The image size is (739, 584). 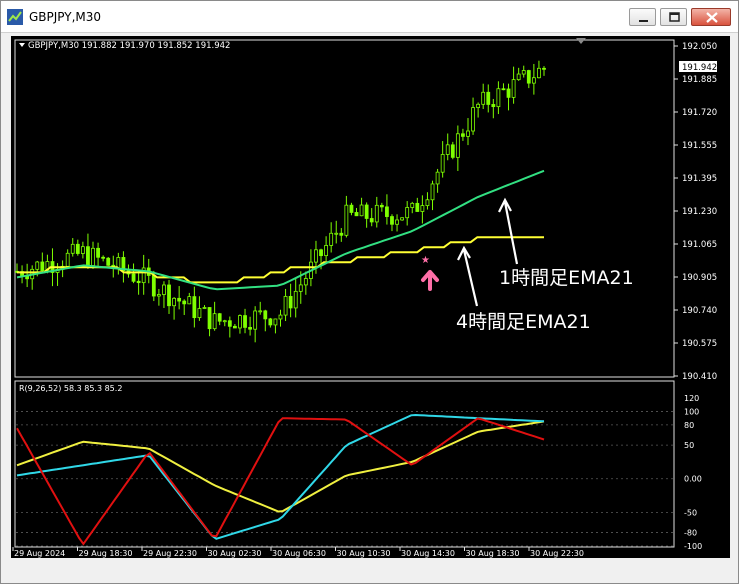 What do you see at coordinates (690, 512) in the screenshot?
I see `indicator-tick-label: -50` at bounding box center [690, 512].